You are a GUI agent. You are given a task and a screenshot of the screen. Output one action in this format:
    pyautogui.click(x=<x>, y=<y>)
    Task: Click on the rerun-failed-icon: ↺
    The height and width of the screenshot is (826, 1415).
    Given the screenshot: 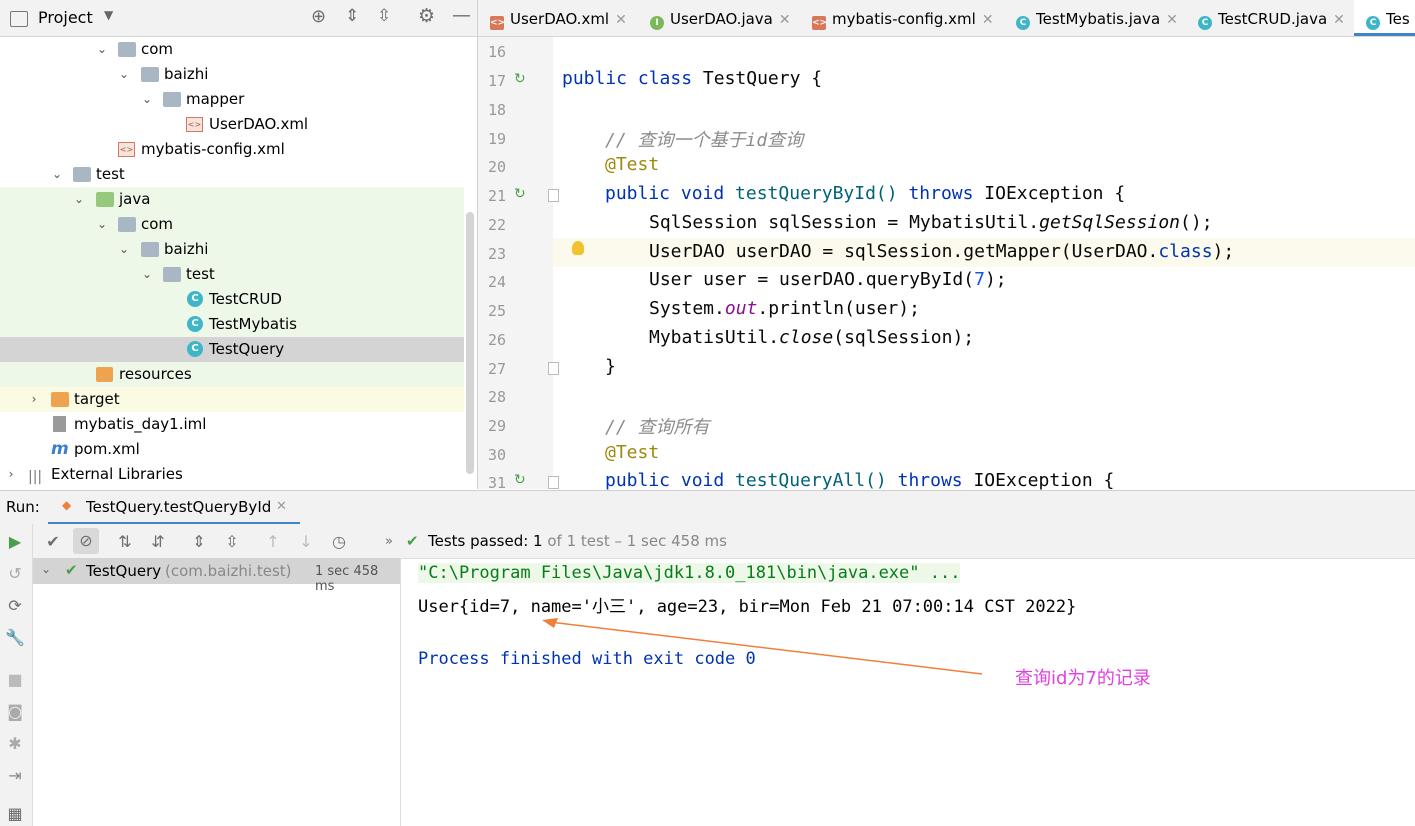 What is the action you would take?
    pyautogui.click(x=15, y=574)
    